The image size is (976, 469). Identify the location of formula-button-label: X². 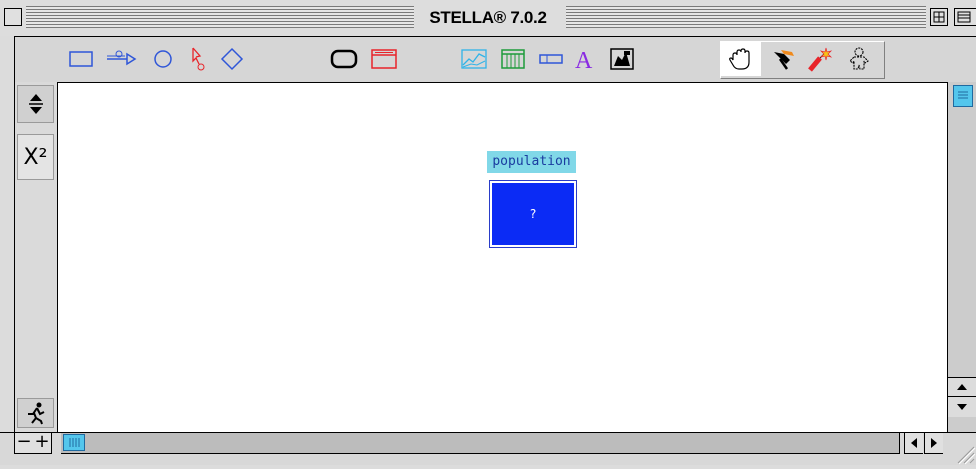
(35, 157).